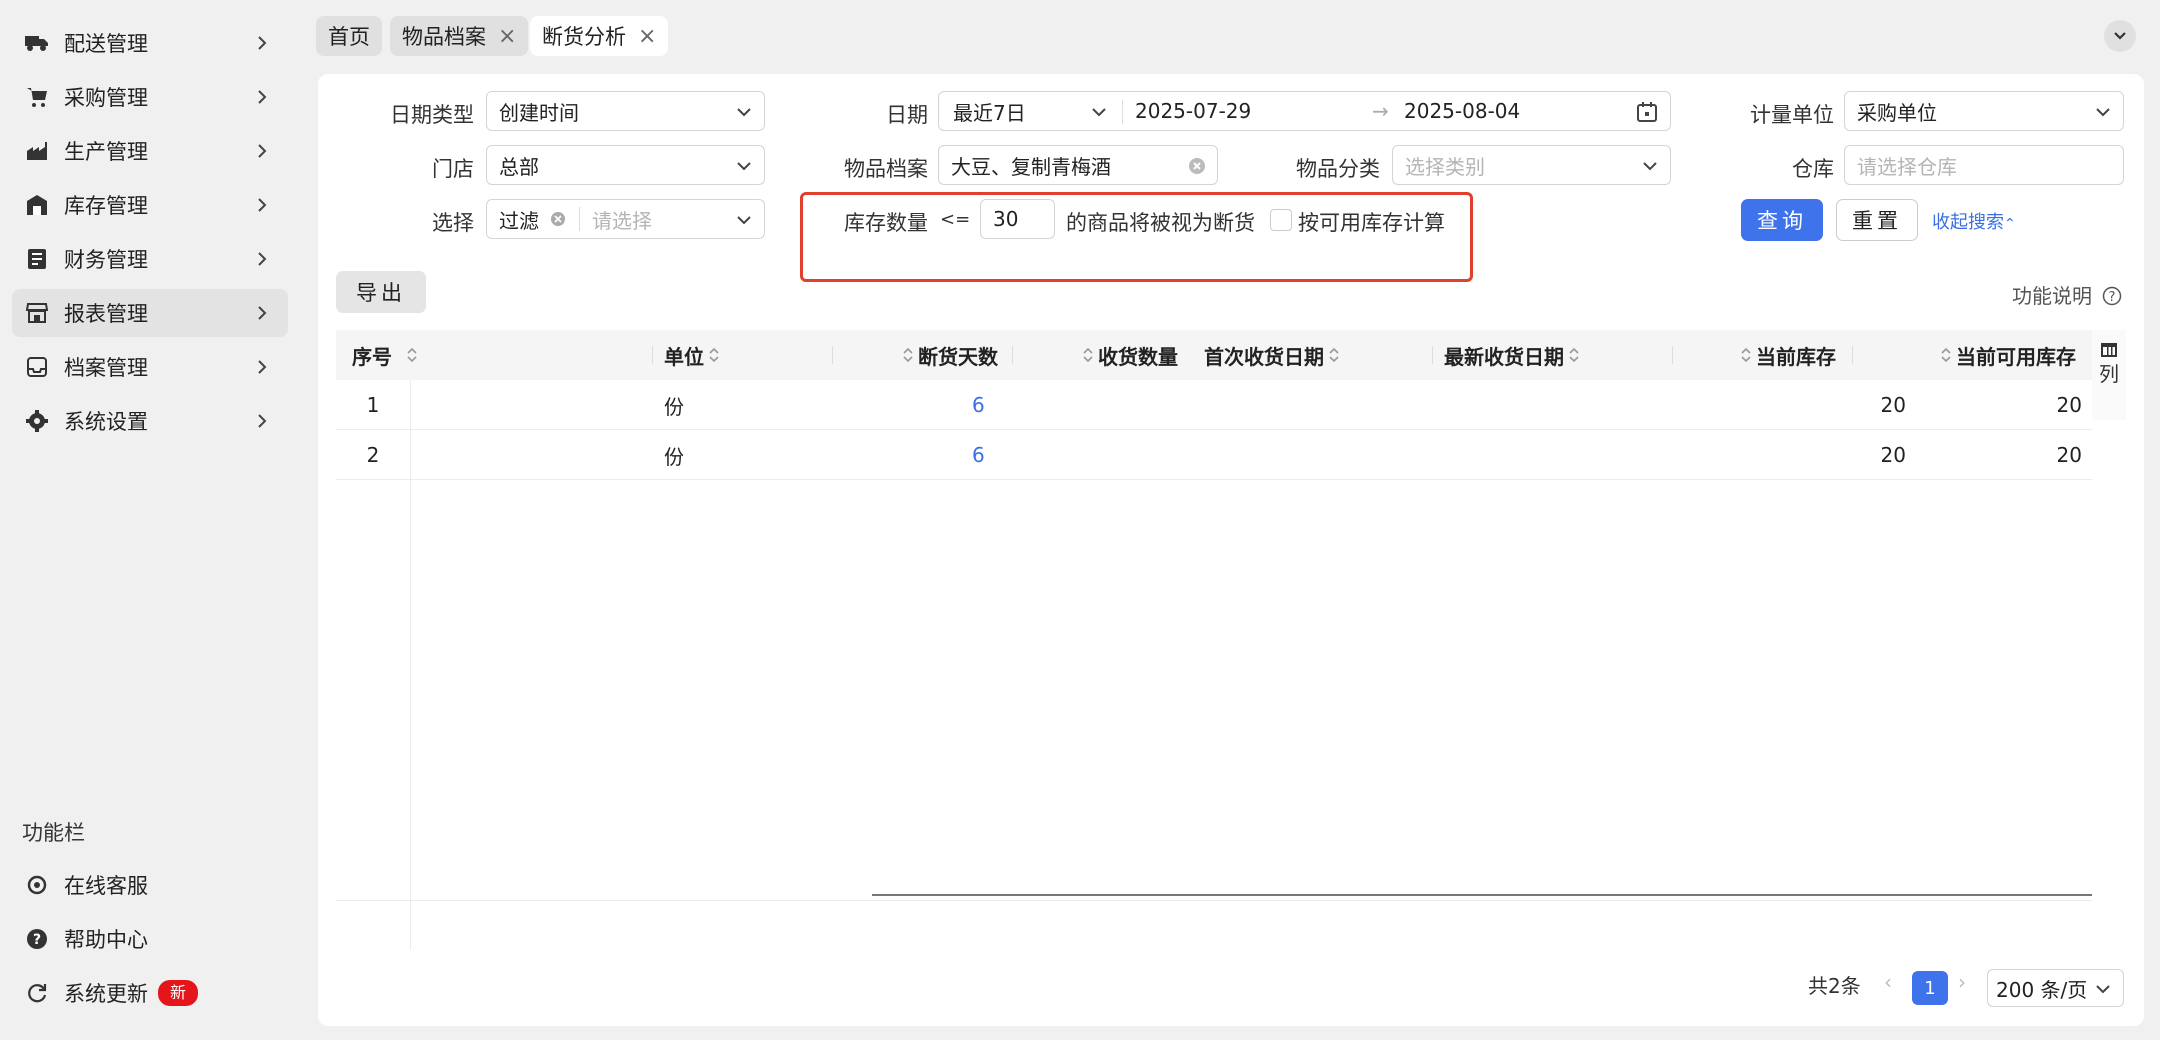  Describe the element at coordinates (150, 43) in the screenshot. I see `sidebar-item-delivery: 配送管理` at that location.